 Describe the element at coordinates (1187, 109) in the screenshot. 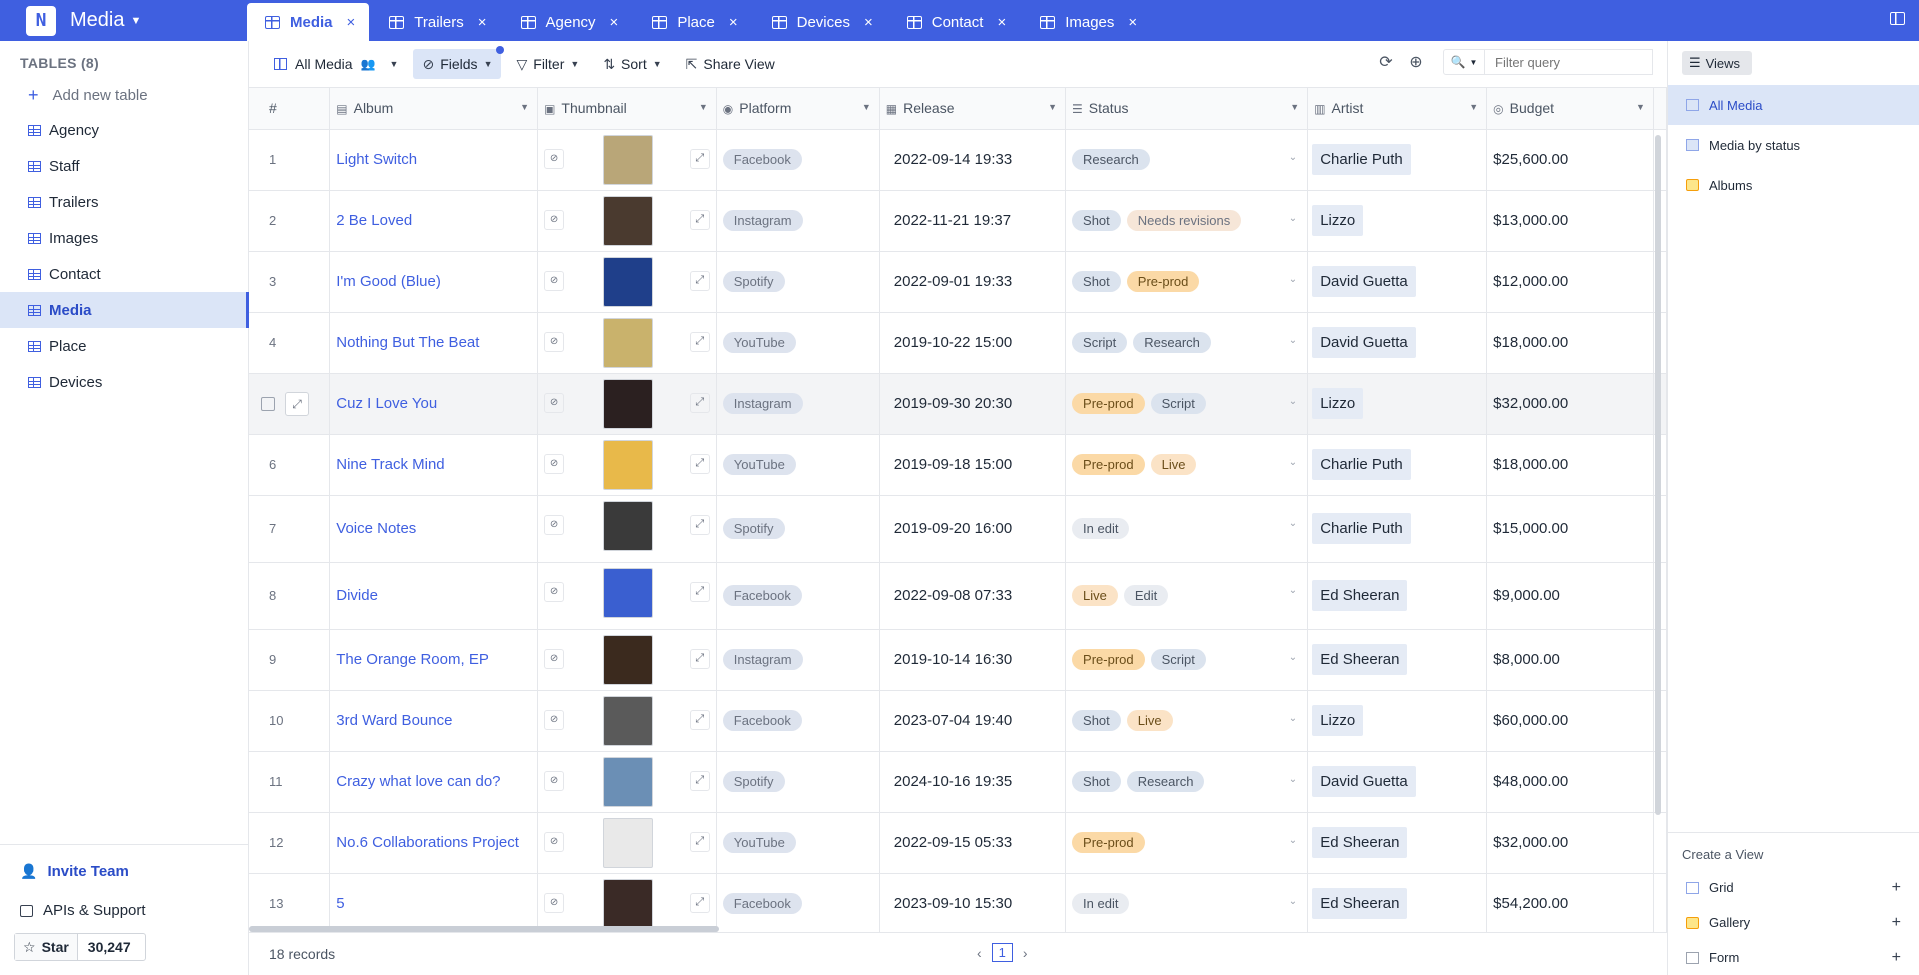

I see `col-header-status: ☰ Status ▼` at that location.